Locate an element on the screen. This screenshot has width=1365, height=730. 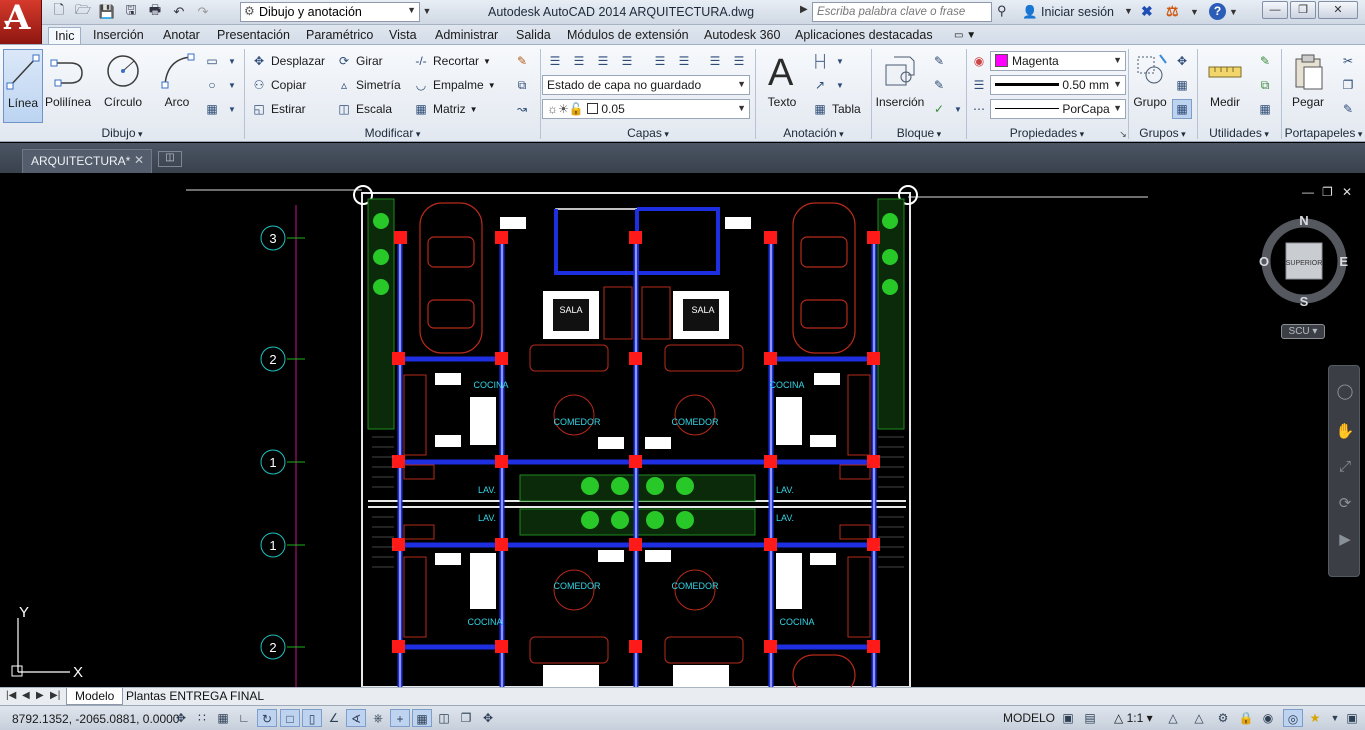
tab-inicio: Inic is located at coordinates (65, 36).